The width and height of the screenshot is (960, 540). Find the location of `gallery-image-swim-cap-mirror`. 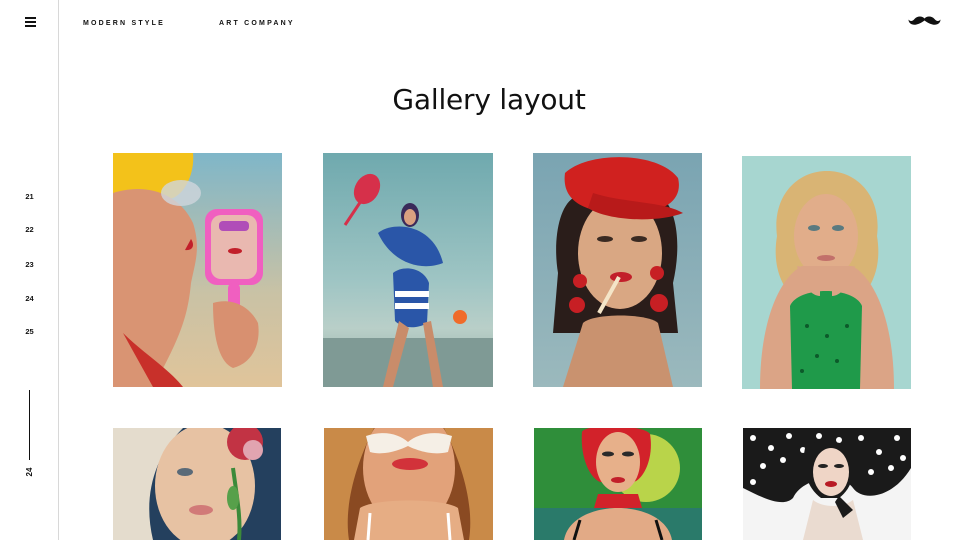

gallery-image-swim-cap-mirror is located at coordinates (197, 270).